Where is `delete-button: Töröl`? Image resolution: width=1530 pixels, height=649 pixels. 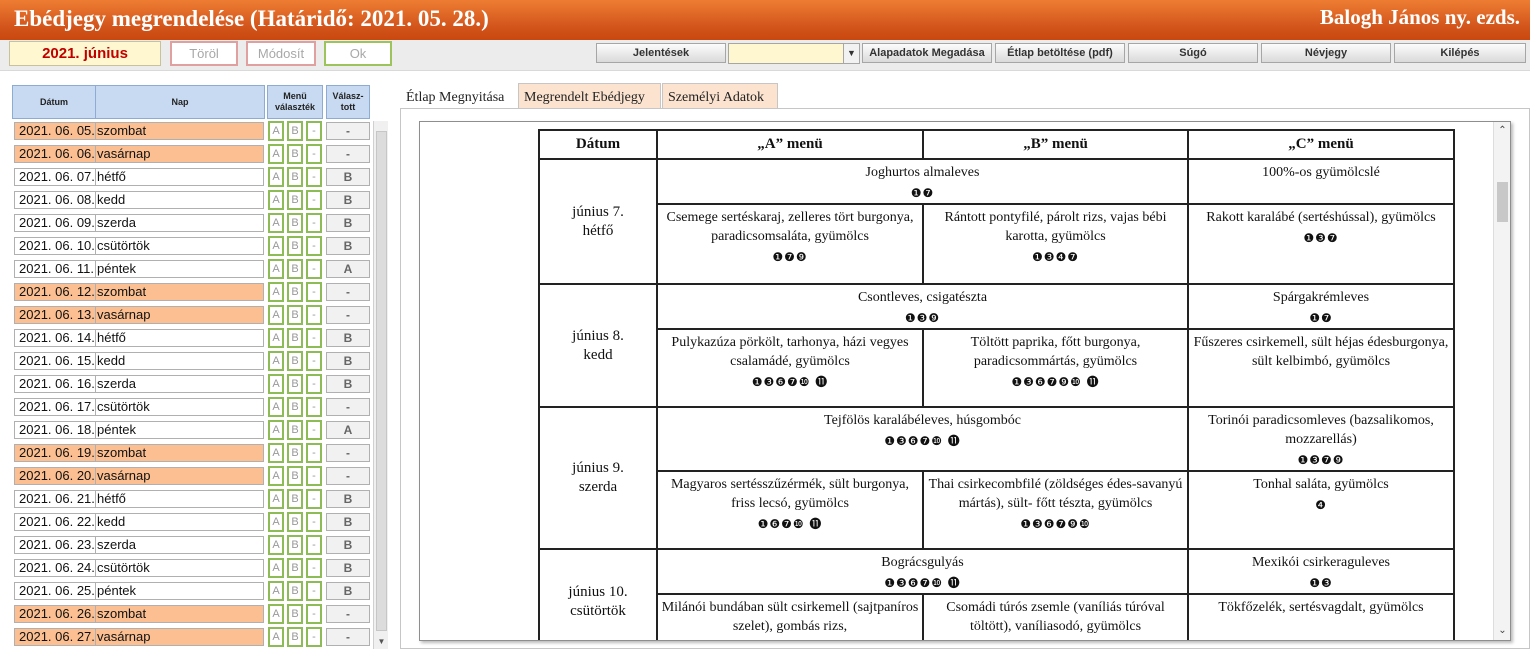
delete-button: Töröl is located at coordinates (204, 53).